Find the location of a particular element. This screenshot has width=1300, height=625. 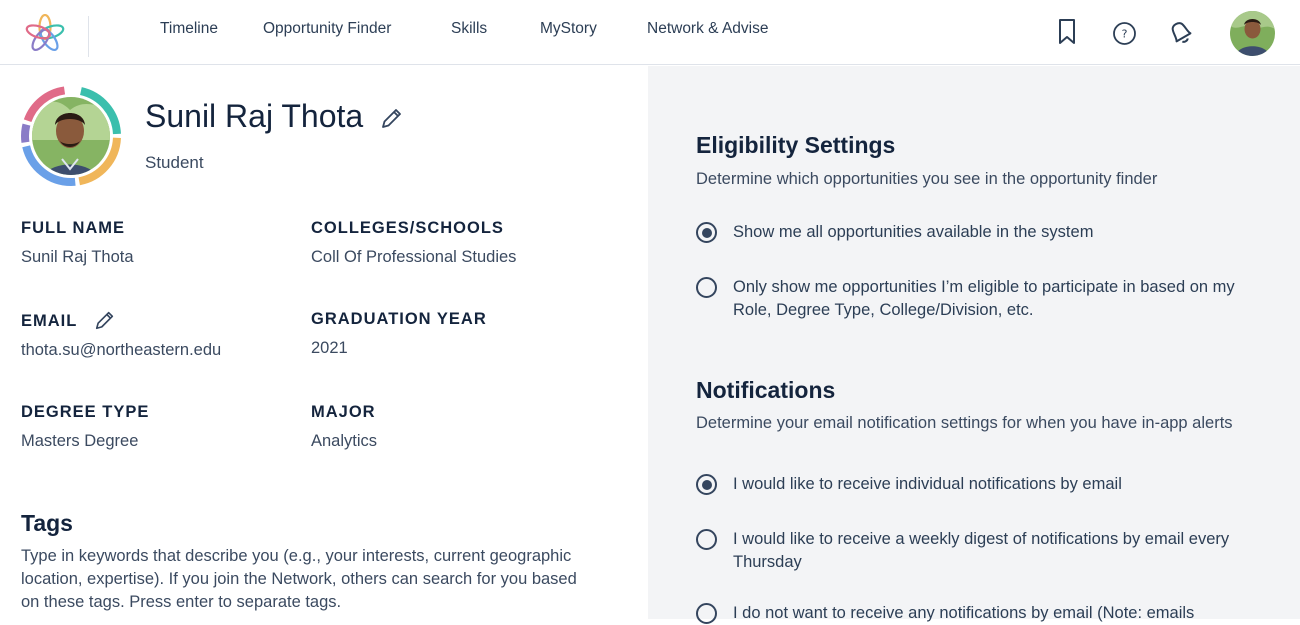

user-avatar-button is located at coordinates (1252, 33).